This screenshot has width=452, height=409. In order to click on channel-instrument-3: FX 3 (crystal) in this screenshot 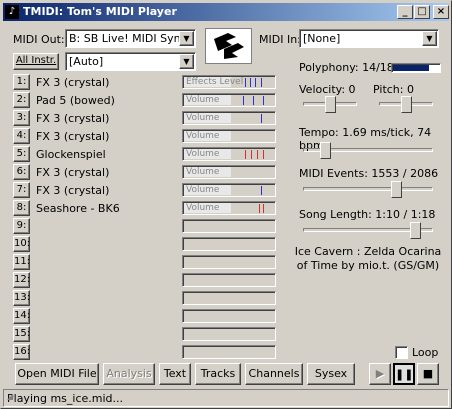, I will do `click(73, 118)`.